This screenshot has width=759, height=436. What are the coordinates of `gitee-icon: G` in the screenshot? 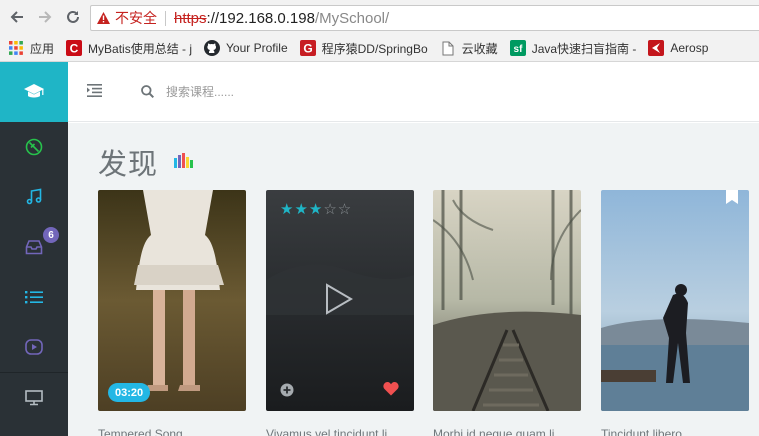 It's located at (307, 48).